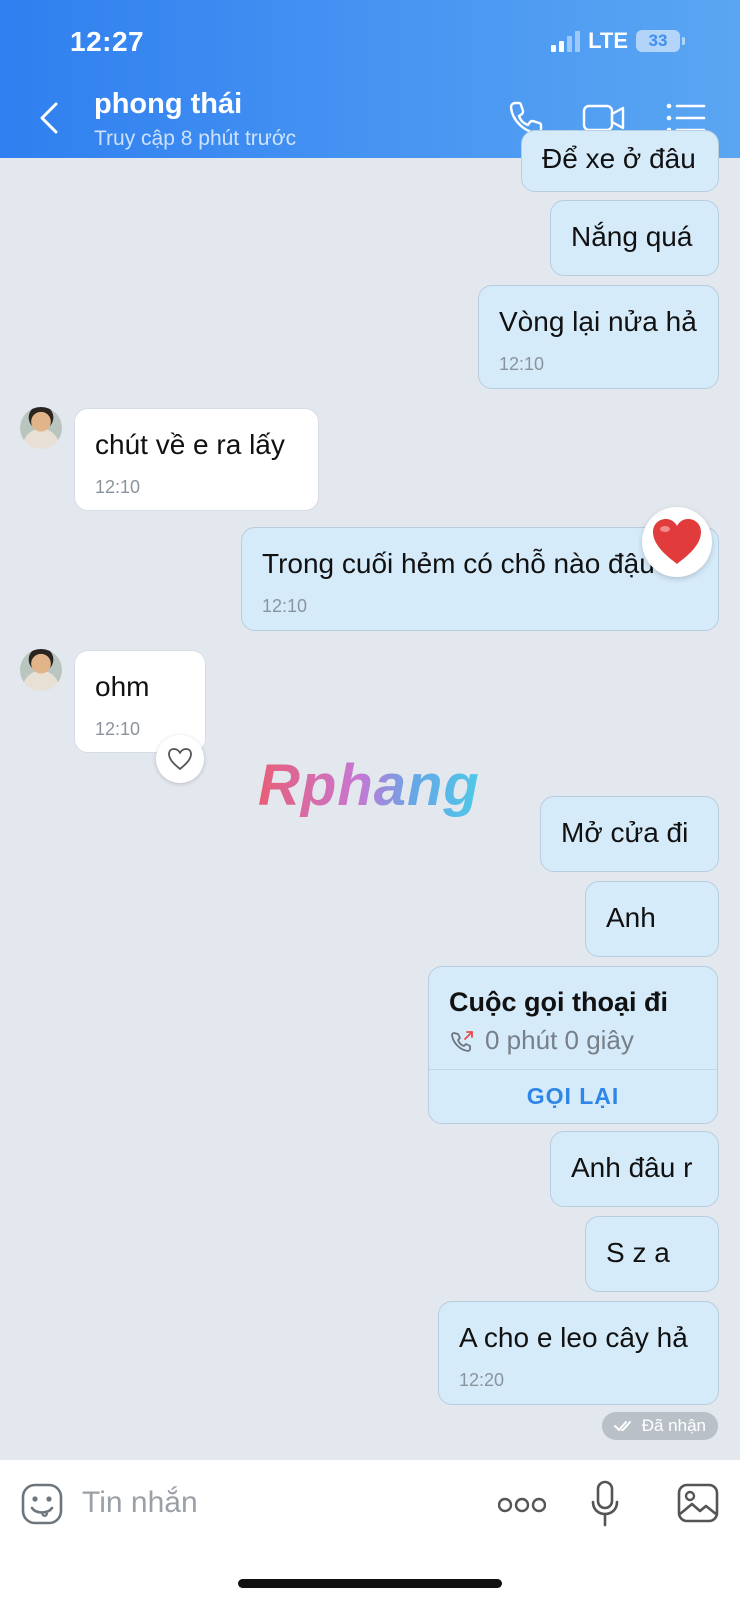 This screenshot has height=1600, width=740. I want to click on image-icon, so click(698, 1503).